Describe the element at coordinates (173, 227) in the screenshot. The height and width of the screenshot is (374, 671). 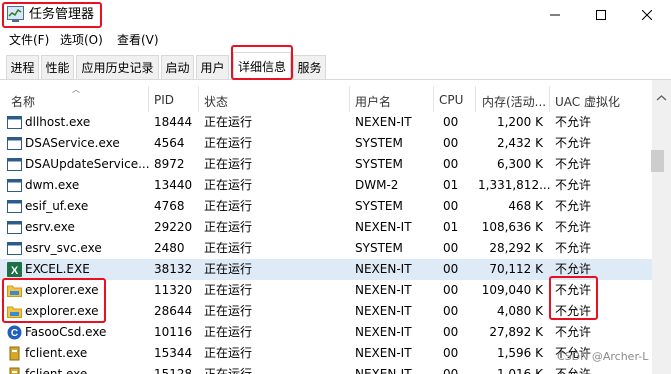
I see `process-pid: 29220` at that location.